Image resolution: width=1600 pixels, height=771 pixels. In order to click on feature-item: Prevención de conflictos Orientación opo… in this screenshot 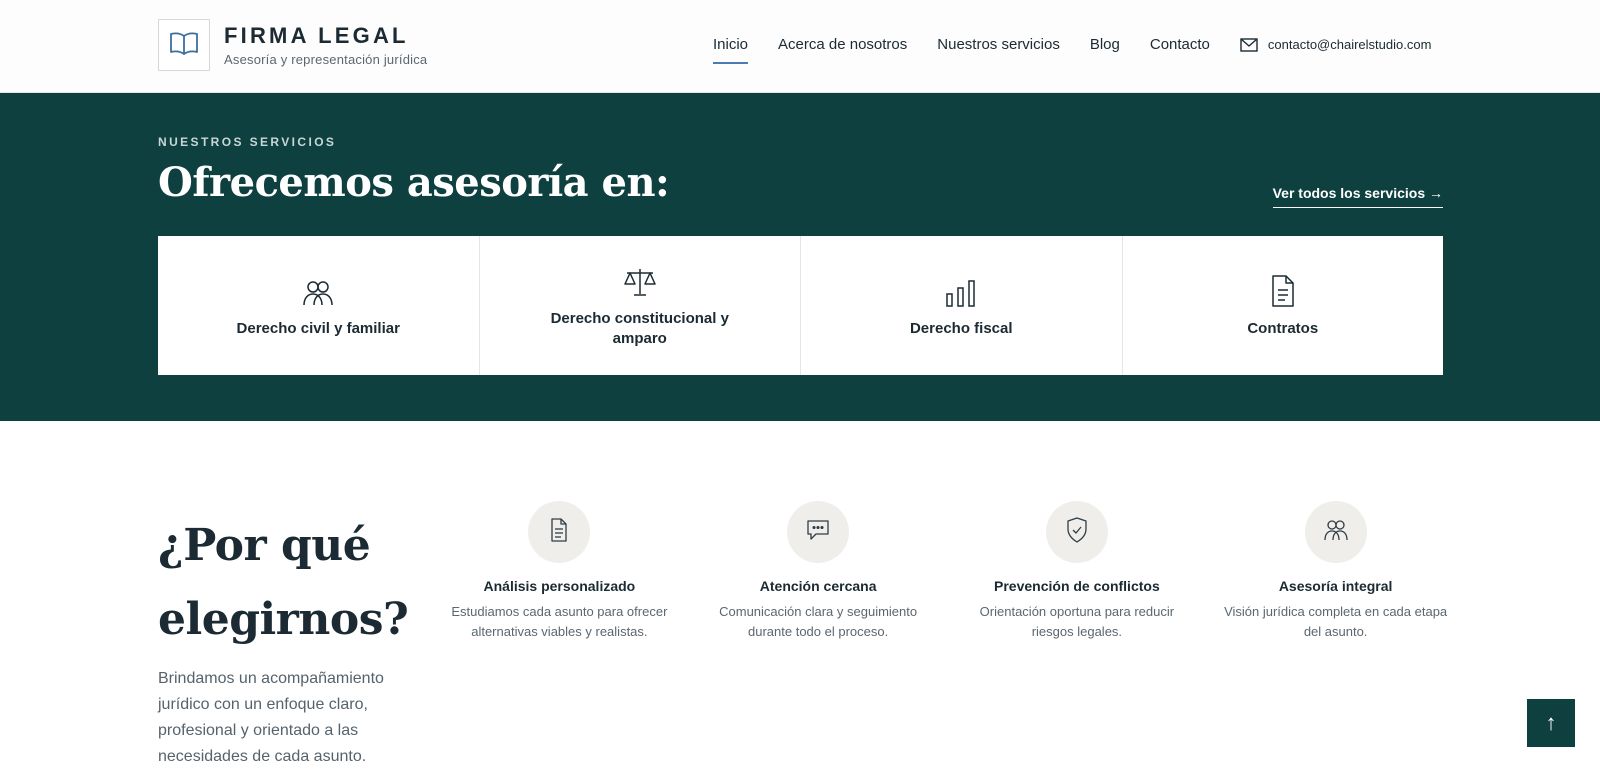, I will do `click(1077, 571)`.